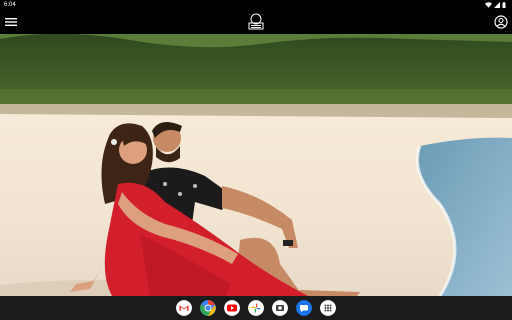 This screenshot has height=320, width=512. I want to click on signal-icon, so click(497, 5).